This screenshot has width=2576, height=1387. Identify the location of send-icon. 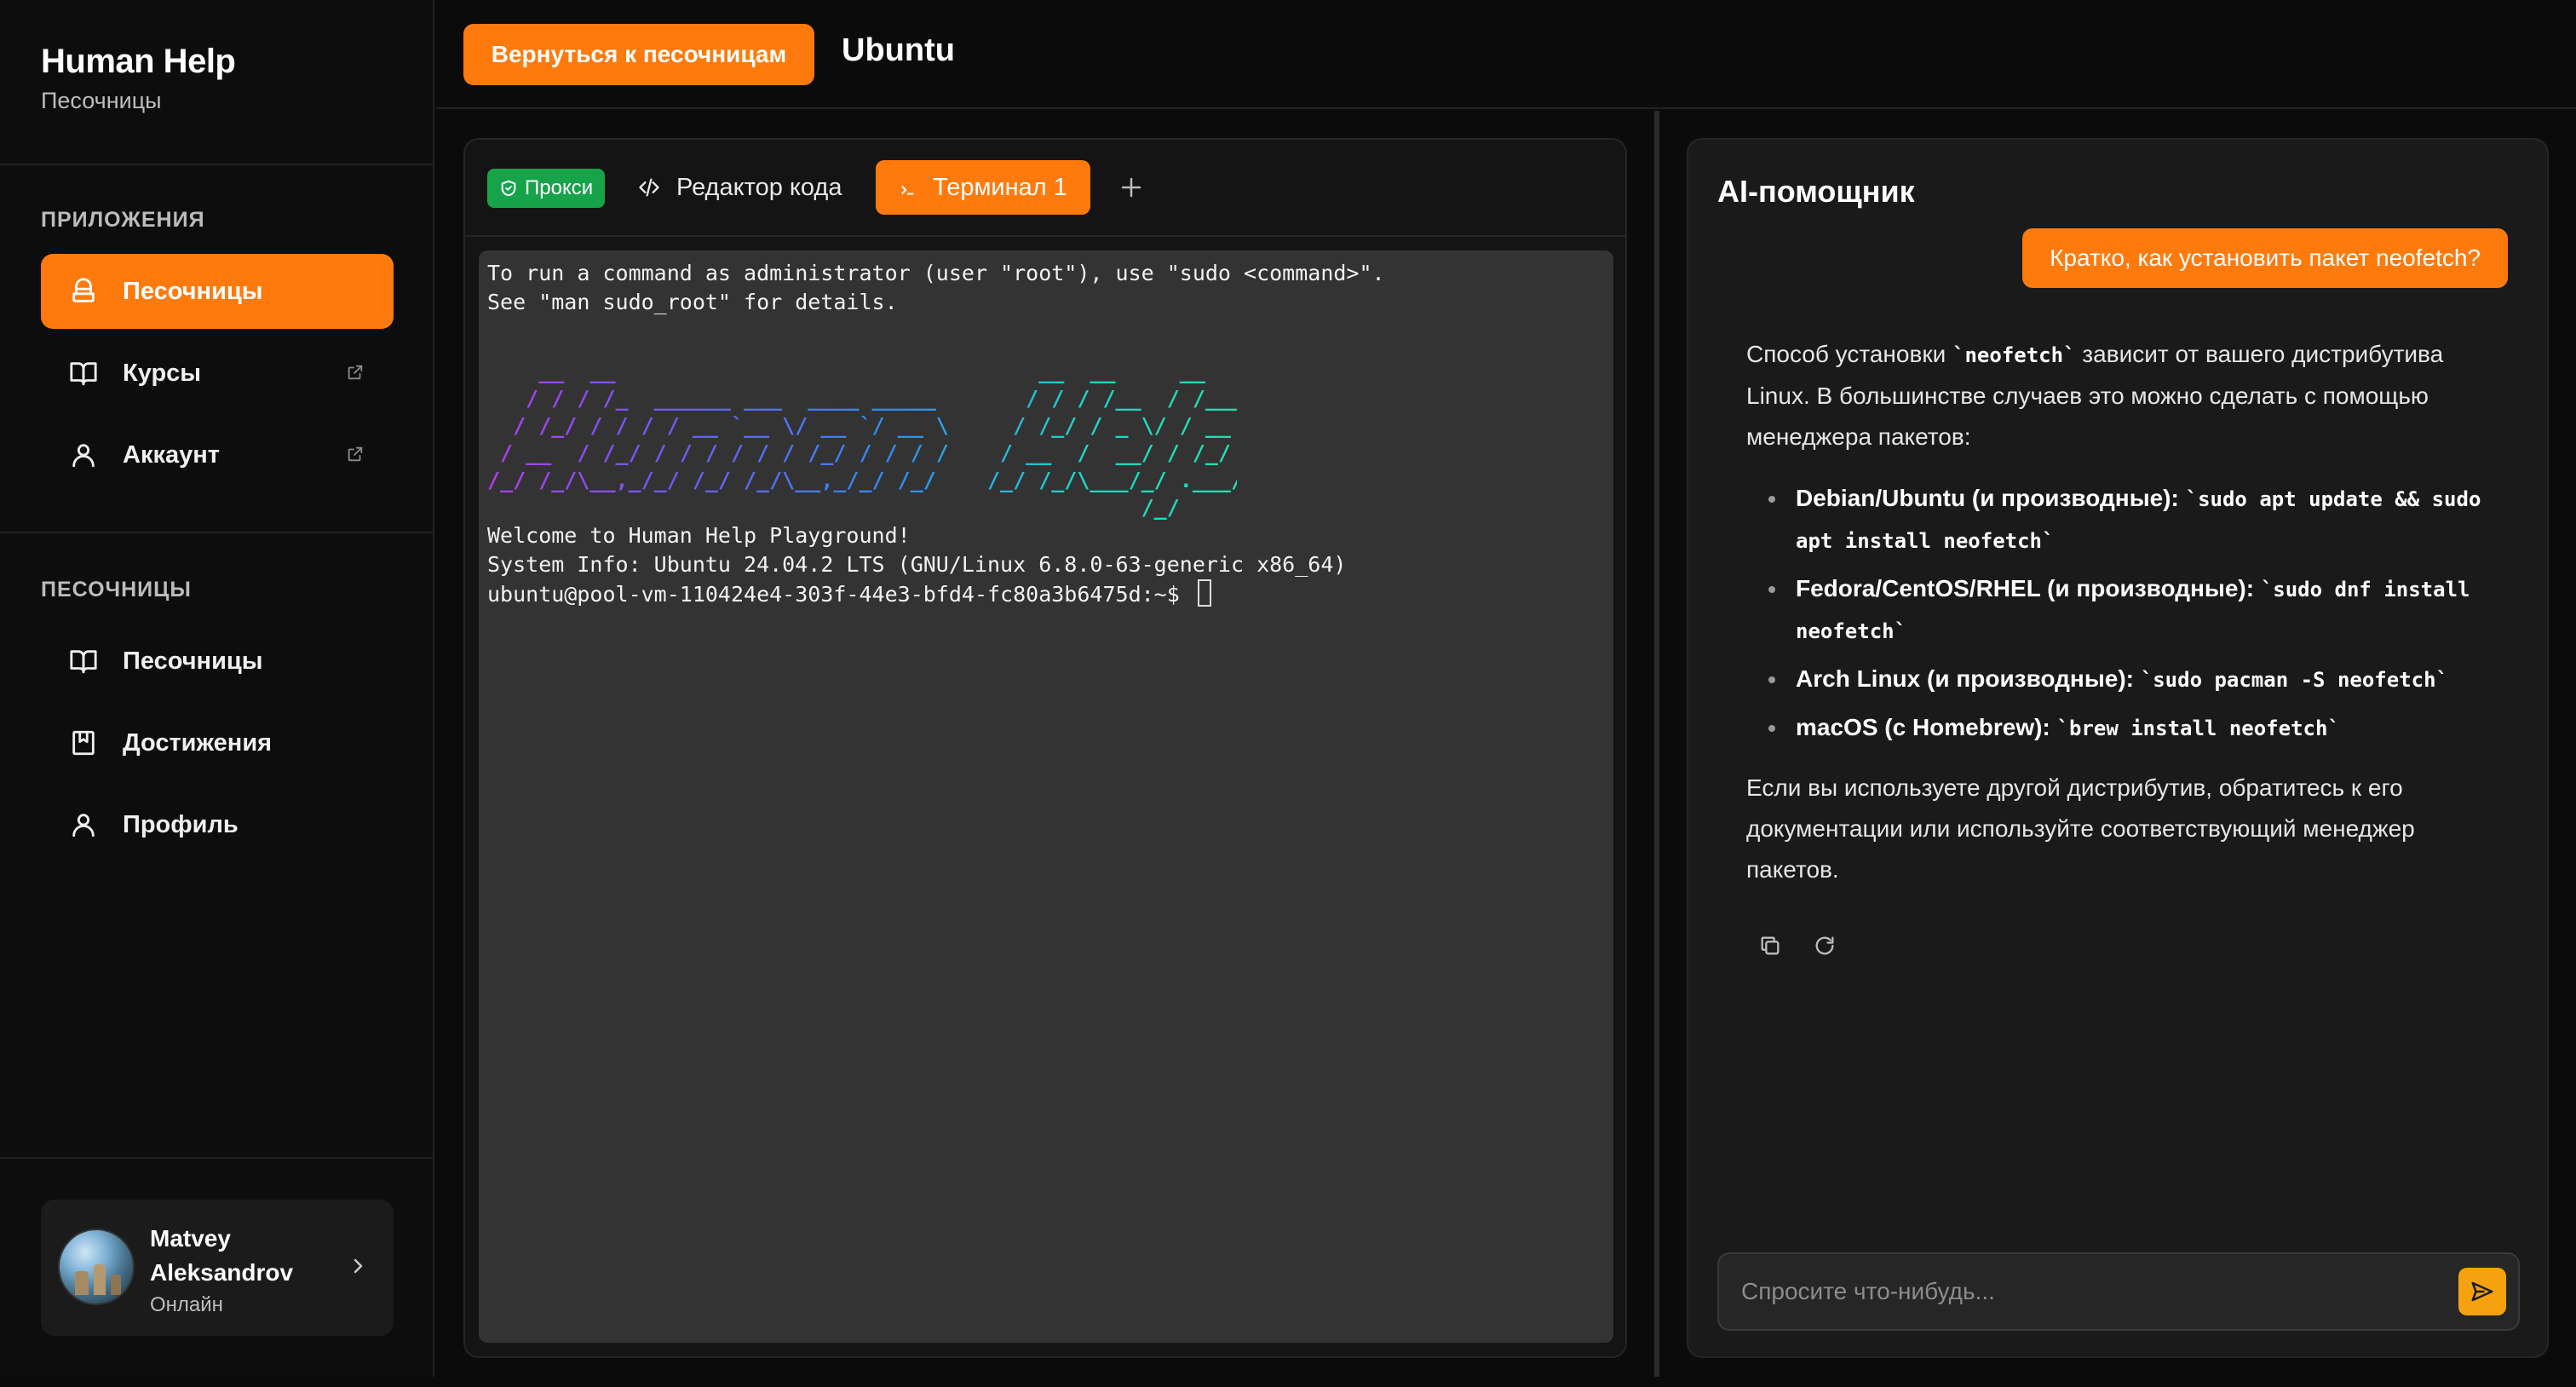
(2482, 1291).